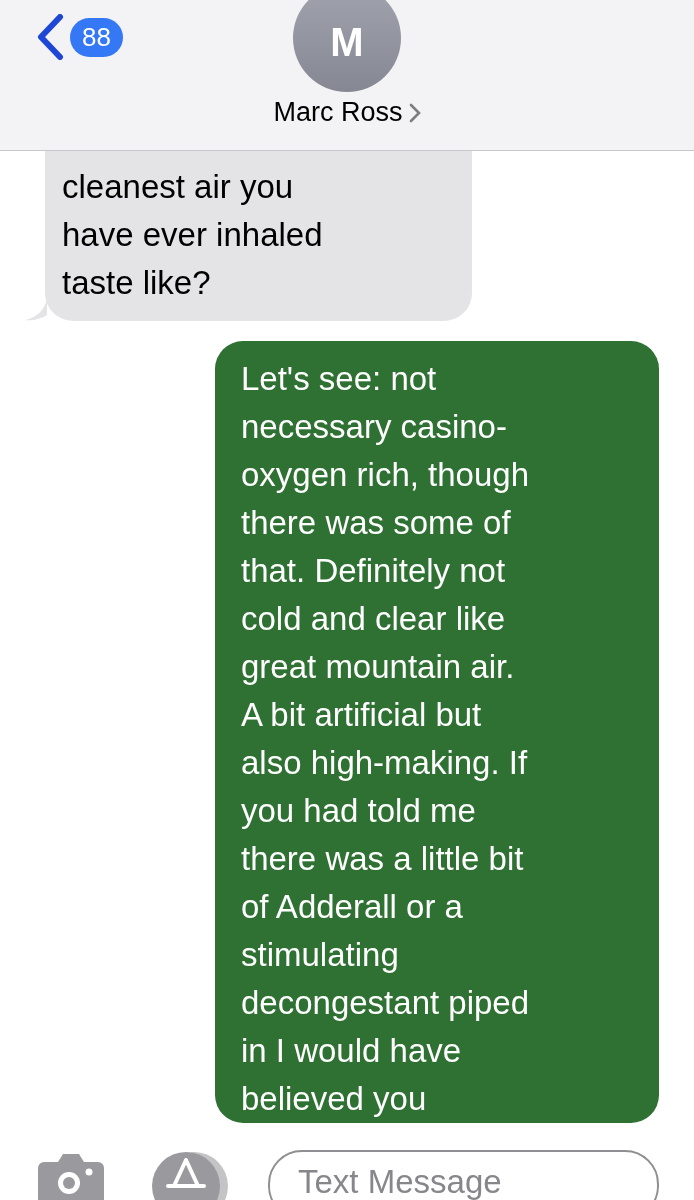 The width and height of the screenshot is (694, 1200). Describe the element at coordinates (463, 1175) in the screenshot. I see `composer-field: Text Message` at that location.